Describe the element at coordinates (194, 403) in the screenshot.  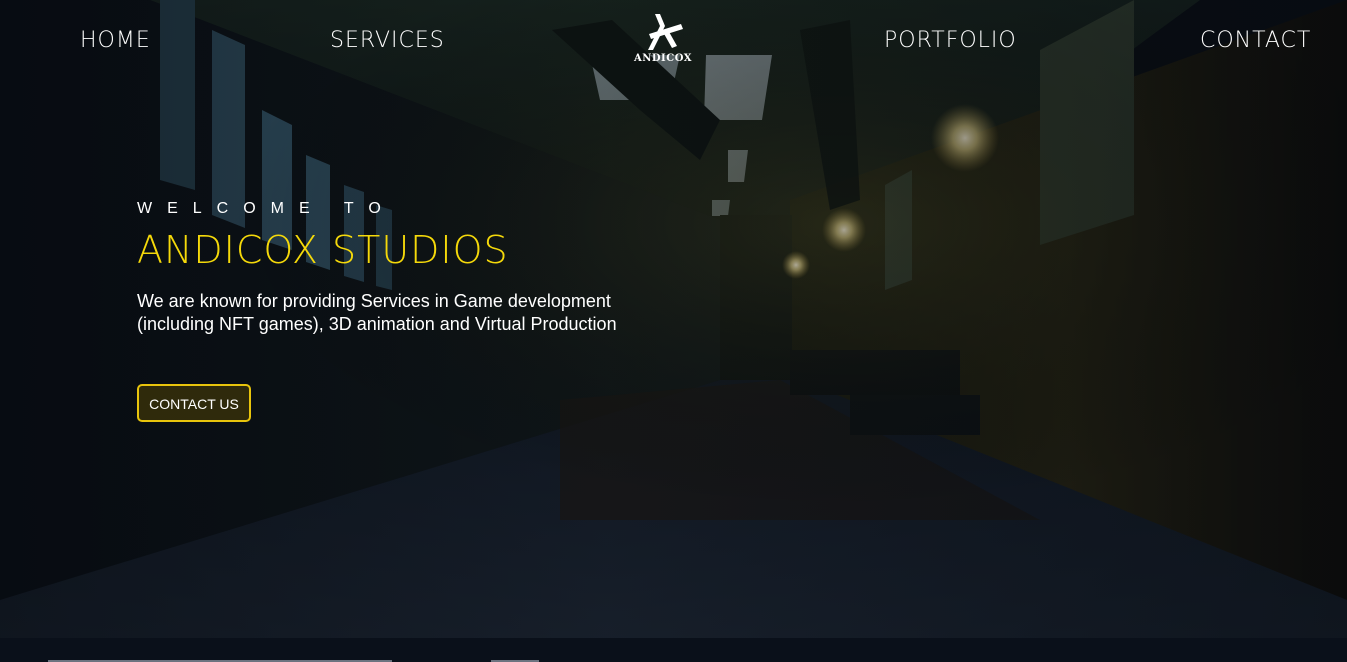
I see `contact-us-button: CONTACT US` at that location.